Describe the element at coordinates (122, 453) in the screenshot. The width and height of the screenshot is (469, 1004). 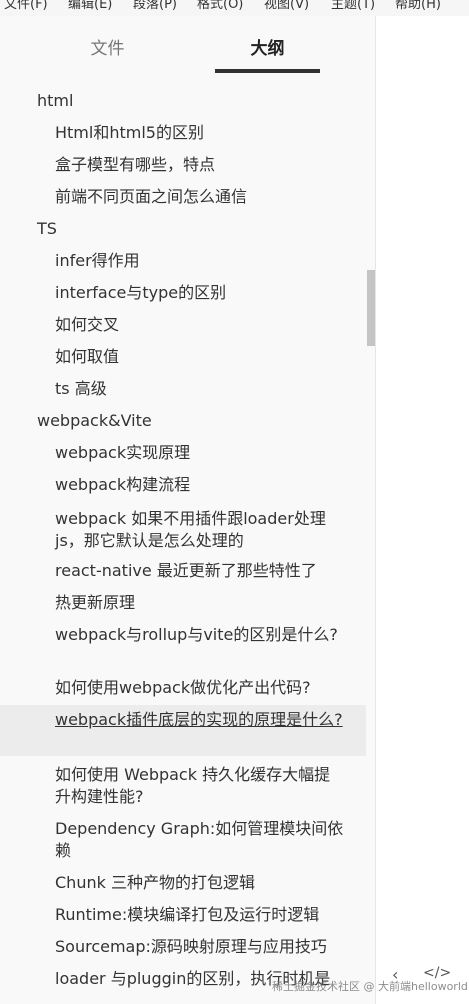
I see `outline-item: webpack实现原理` at that location.